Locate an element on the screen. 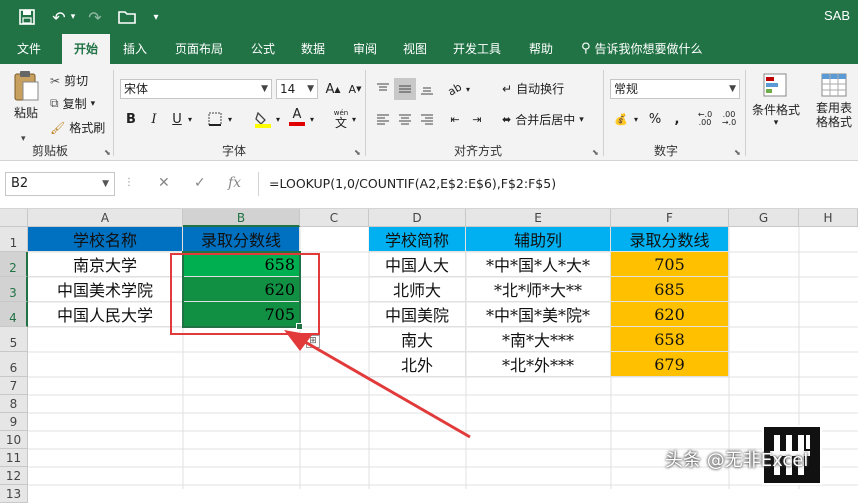 The width and height of the screenshot is (858, 503). clipboard-launcher-icon: ⬊ is located at coordinates (107, 152).